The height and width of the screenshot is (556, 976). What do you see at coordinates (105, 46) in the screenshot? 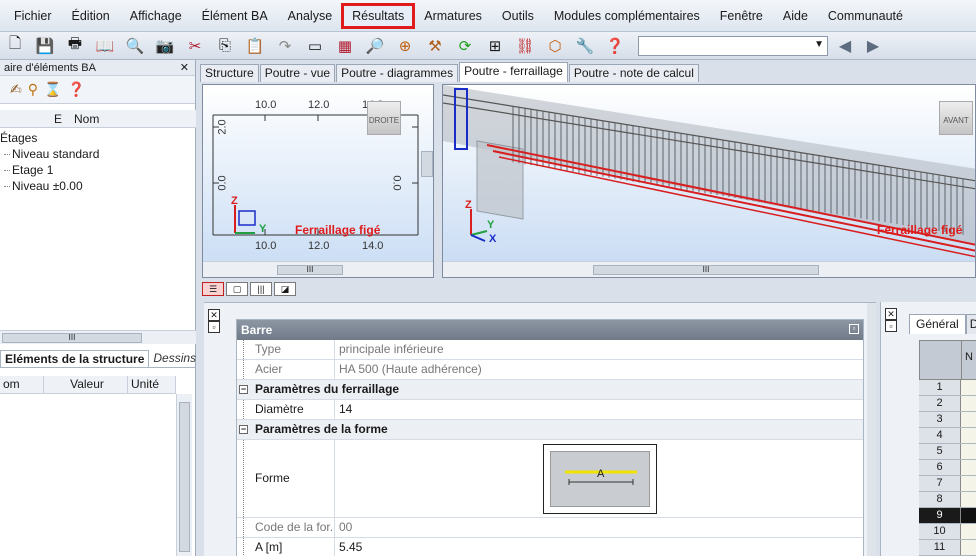
I see `open-book-icon: 📖` at bounding box center [105, 46].